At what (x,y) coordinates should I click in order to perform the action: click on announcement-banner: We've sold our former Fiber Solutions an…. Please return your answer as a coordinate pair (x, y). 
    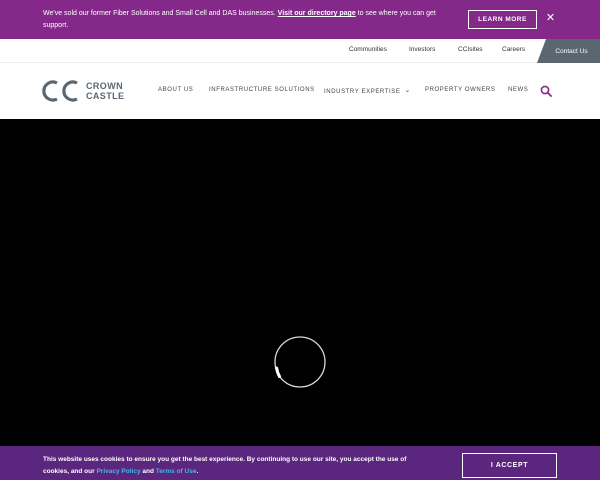
    Looking at the image, I should click on (300, 19).